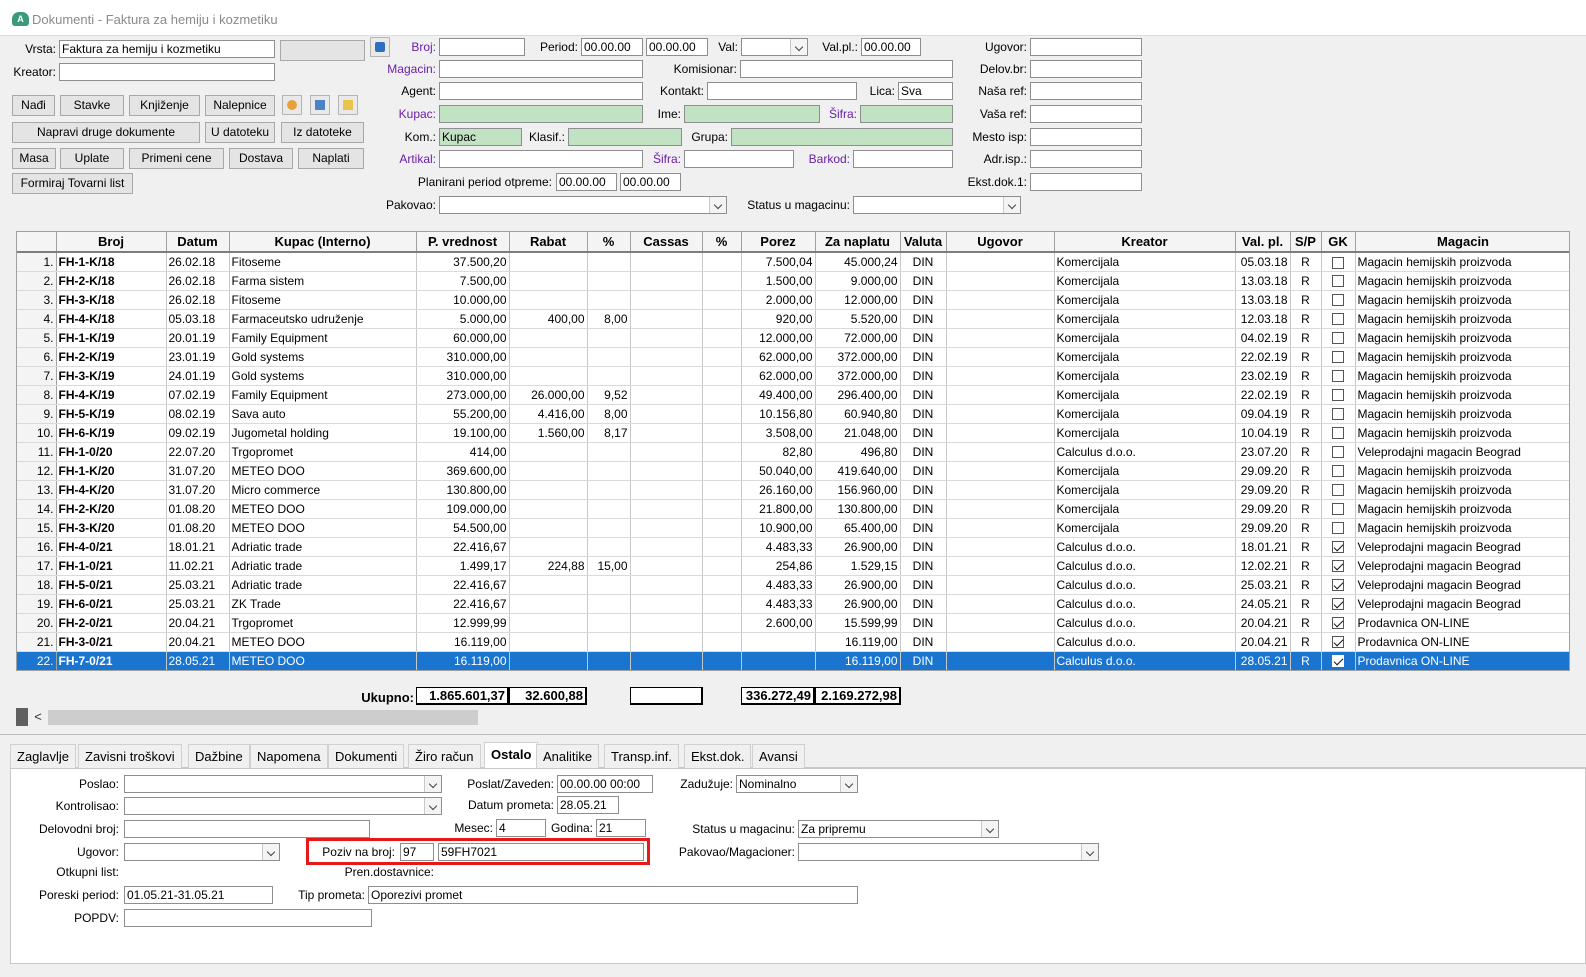  Describe the element at coordinates (846, 69) in the screenshot. I see `komisionar-input` at that location.